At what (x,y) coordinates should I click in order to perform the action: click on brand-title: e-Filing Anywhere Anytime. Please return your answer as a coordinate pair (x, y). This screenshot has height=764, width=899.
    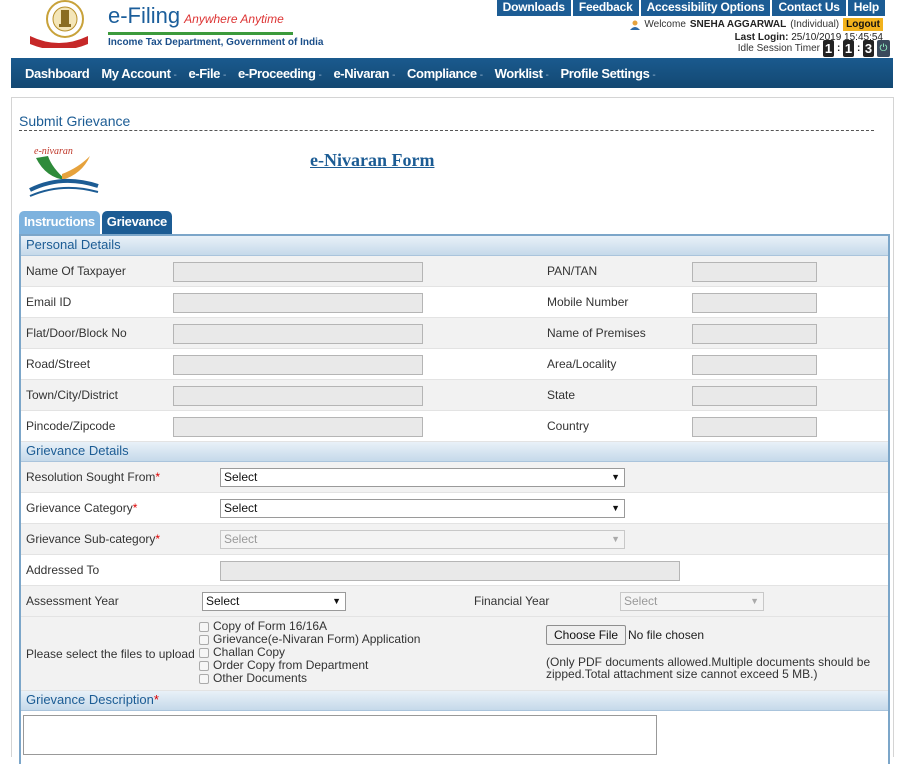
    Looking at the image, I should click on (215, 17).